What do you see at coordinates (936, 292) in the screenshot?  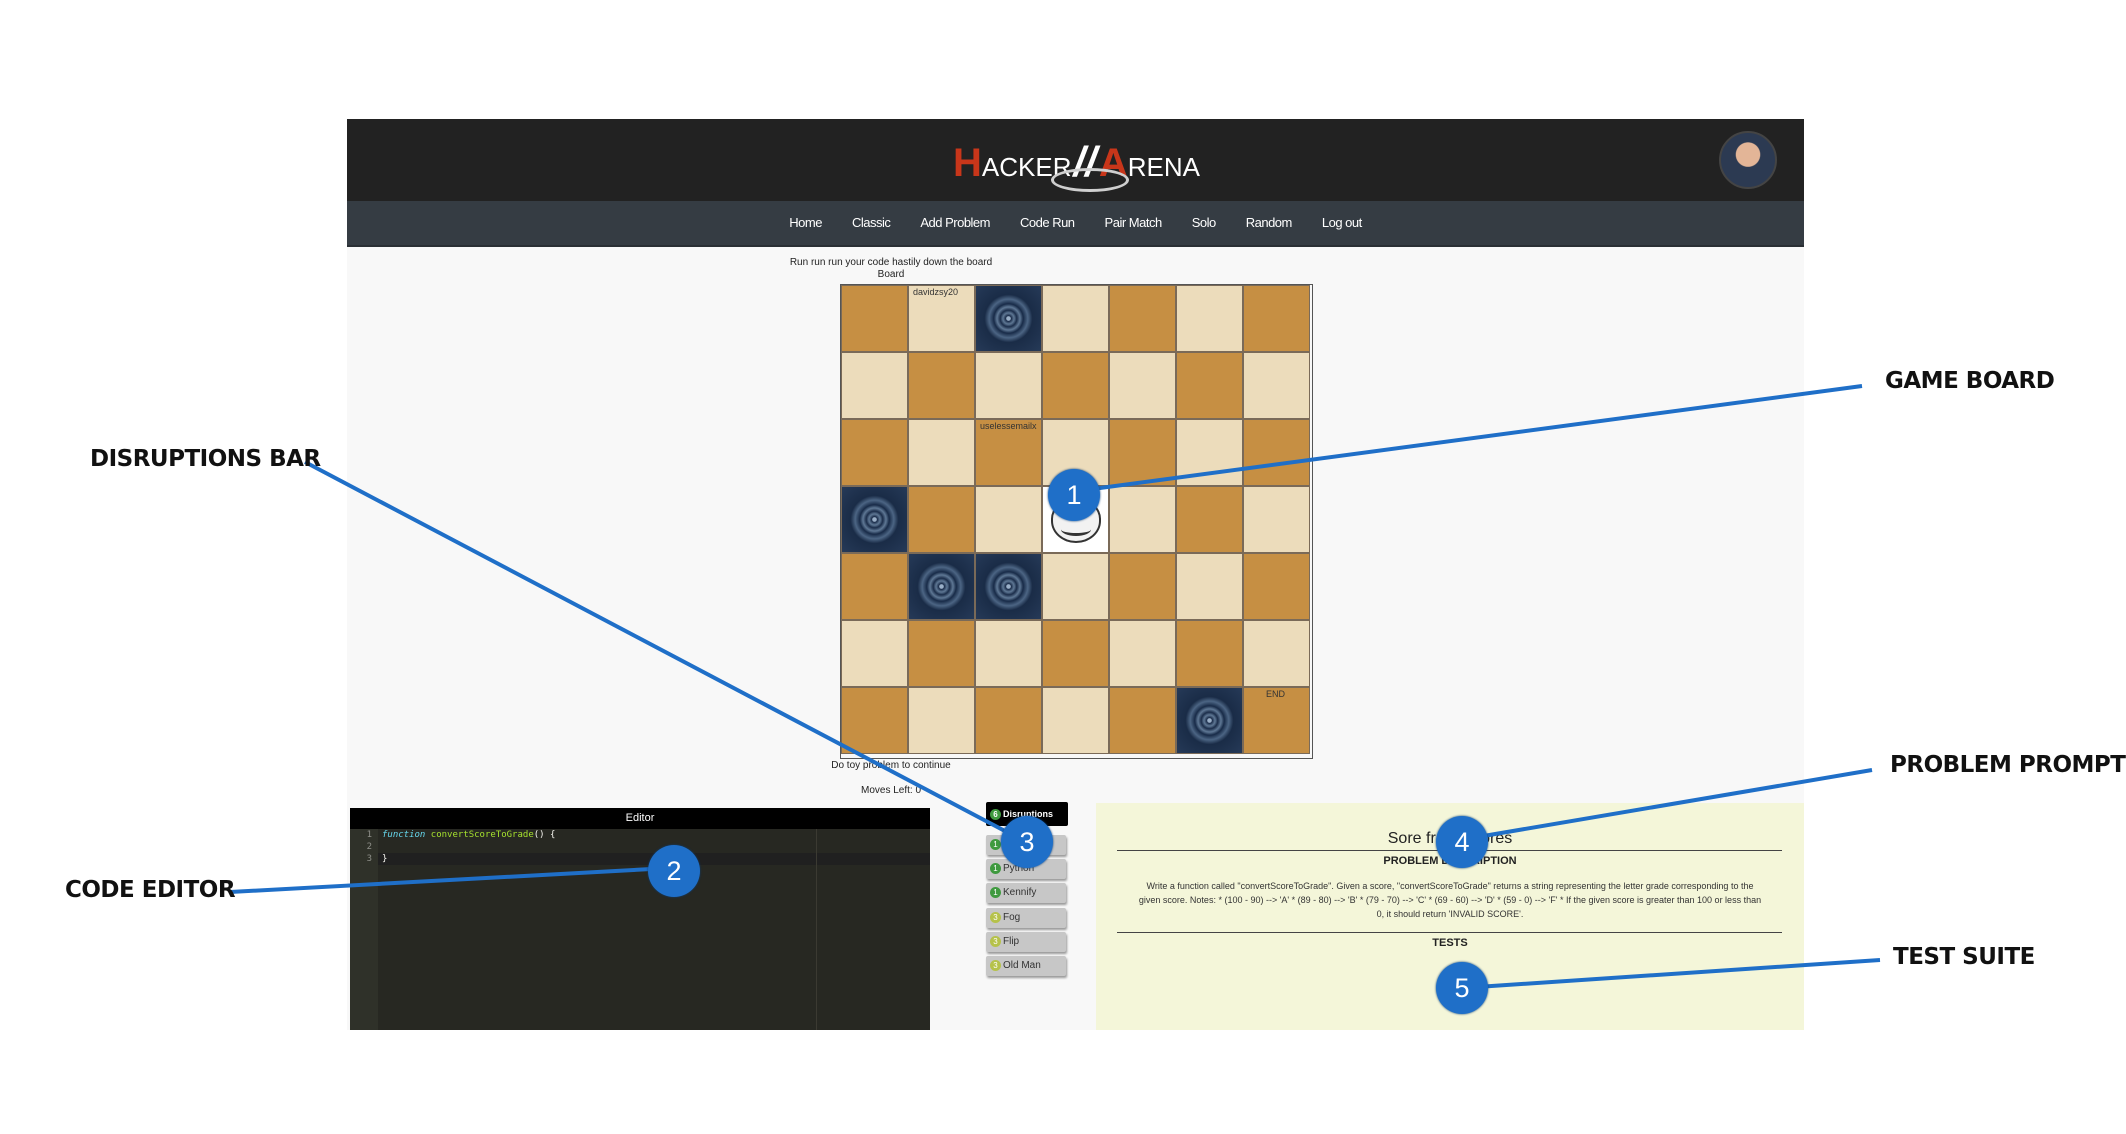 I see `player-name-label: davidzsy20` at bounding box center [936, 292].